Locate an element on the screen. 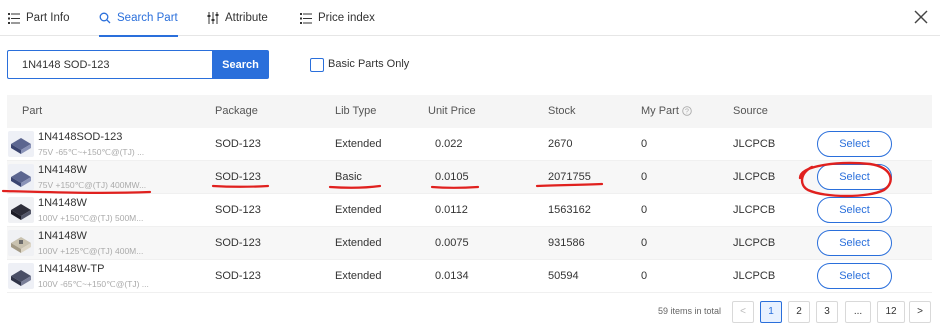  tab-price-index: Price index is located at coordinates (337, 18).